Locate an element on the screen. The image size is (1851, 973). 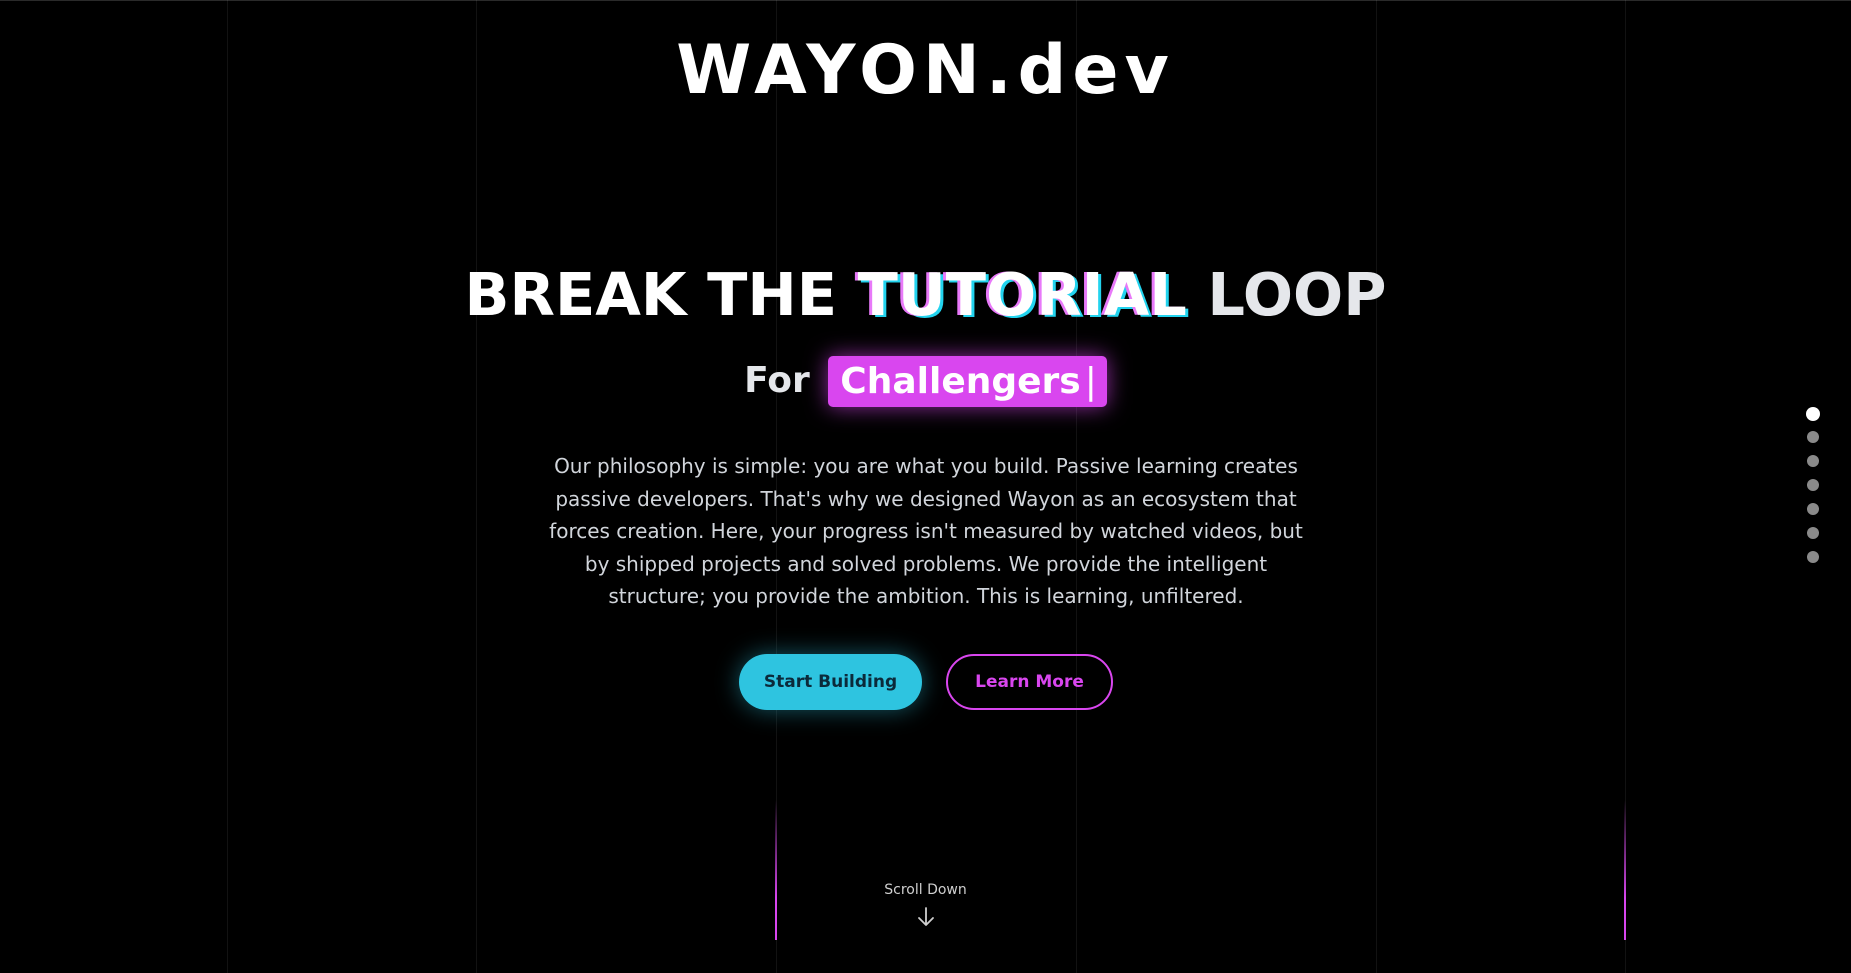
typed-highlight-badge: Challengers | is located at coordinates (967, 381).